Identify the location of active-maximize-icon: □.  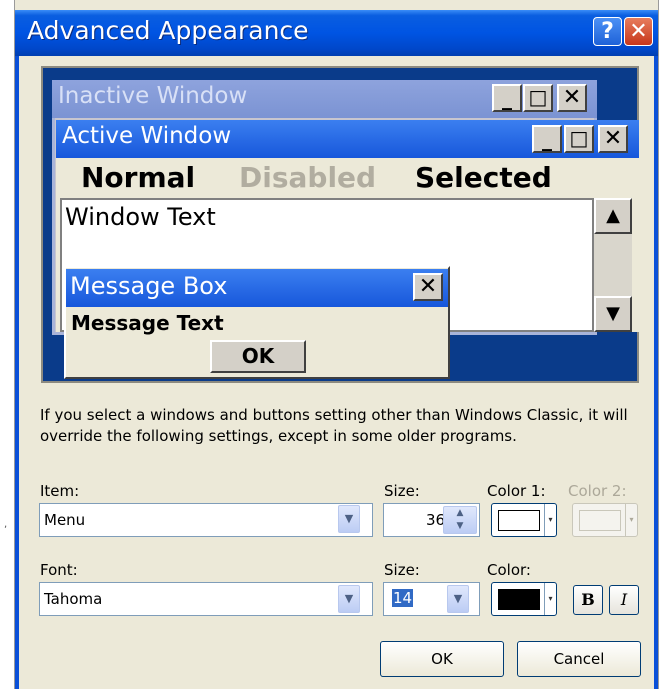
(579, 139).